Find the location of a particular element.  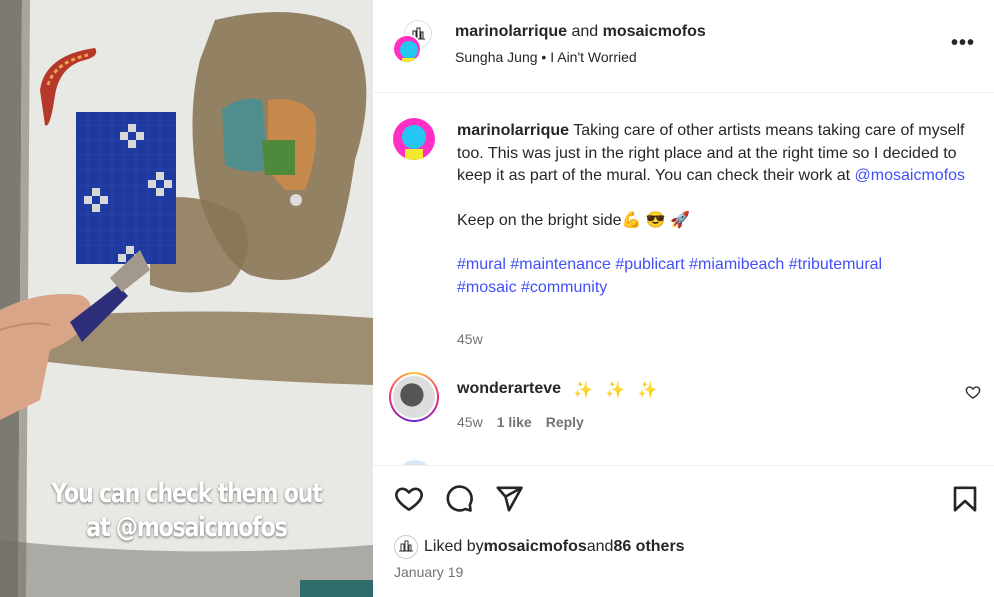

header-user1-link: marinolarrique is located at coordinates (511, 31).